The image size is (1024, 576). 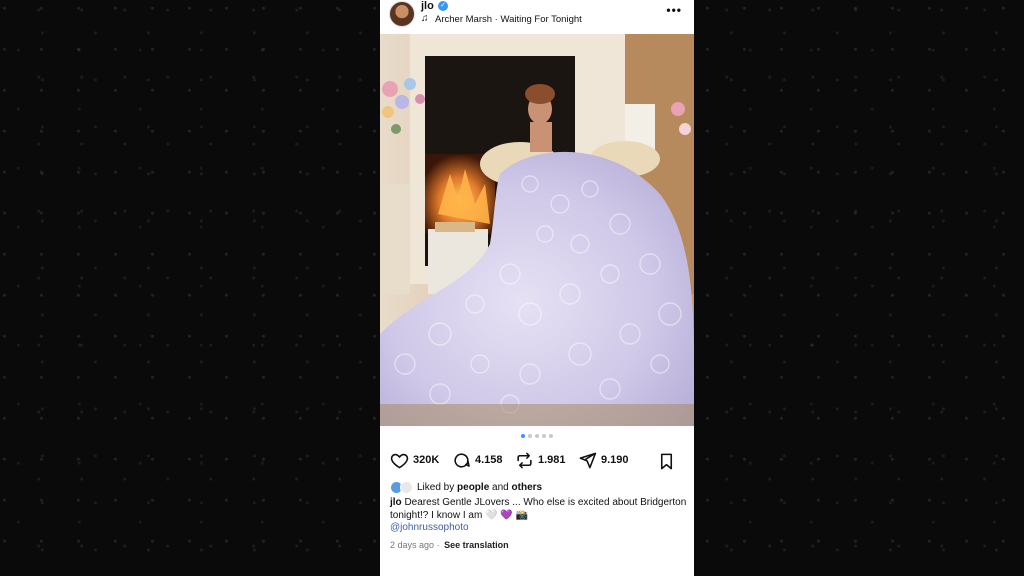 I want to click on post-time: 2 days ago, so click(x=412, y=545).